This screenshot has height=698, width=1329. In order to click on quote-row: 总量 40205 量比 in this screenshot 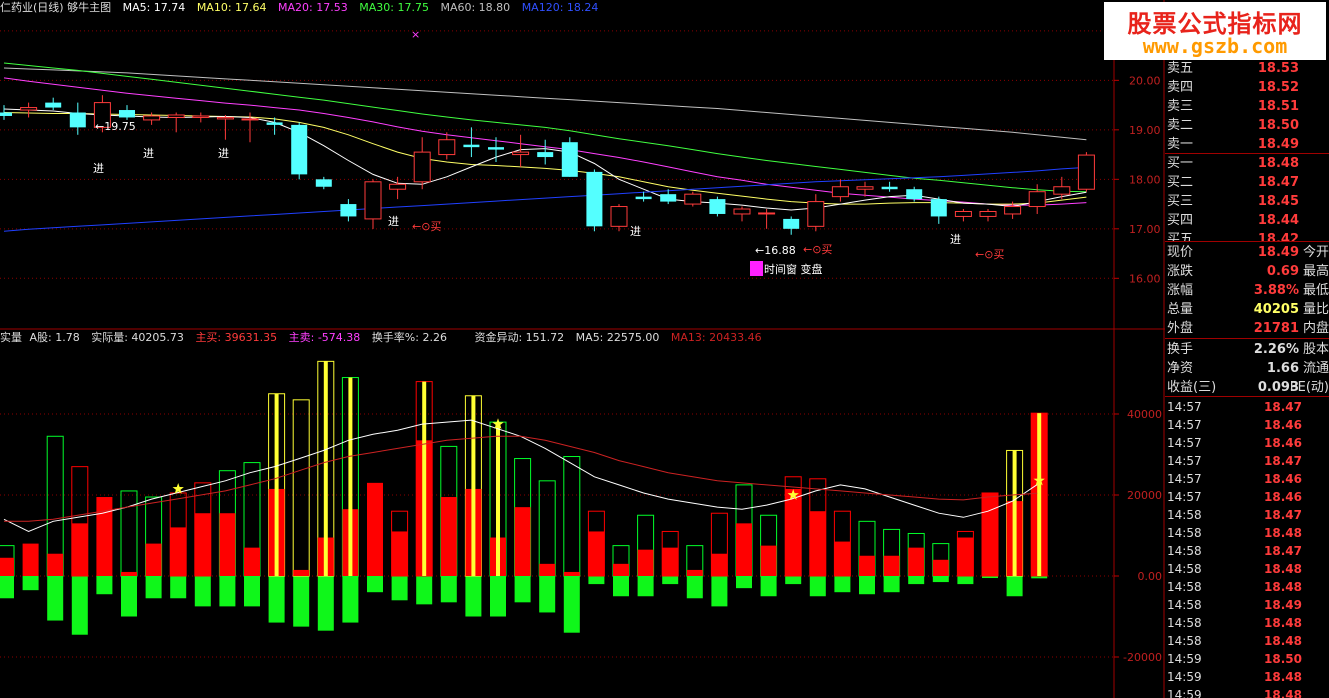, I will do `click(1247, 309)`.